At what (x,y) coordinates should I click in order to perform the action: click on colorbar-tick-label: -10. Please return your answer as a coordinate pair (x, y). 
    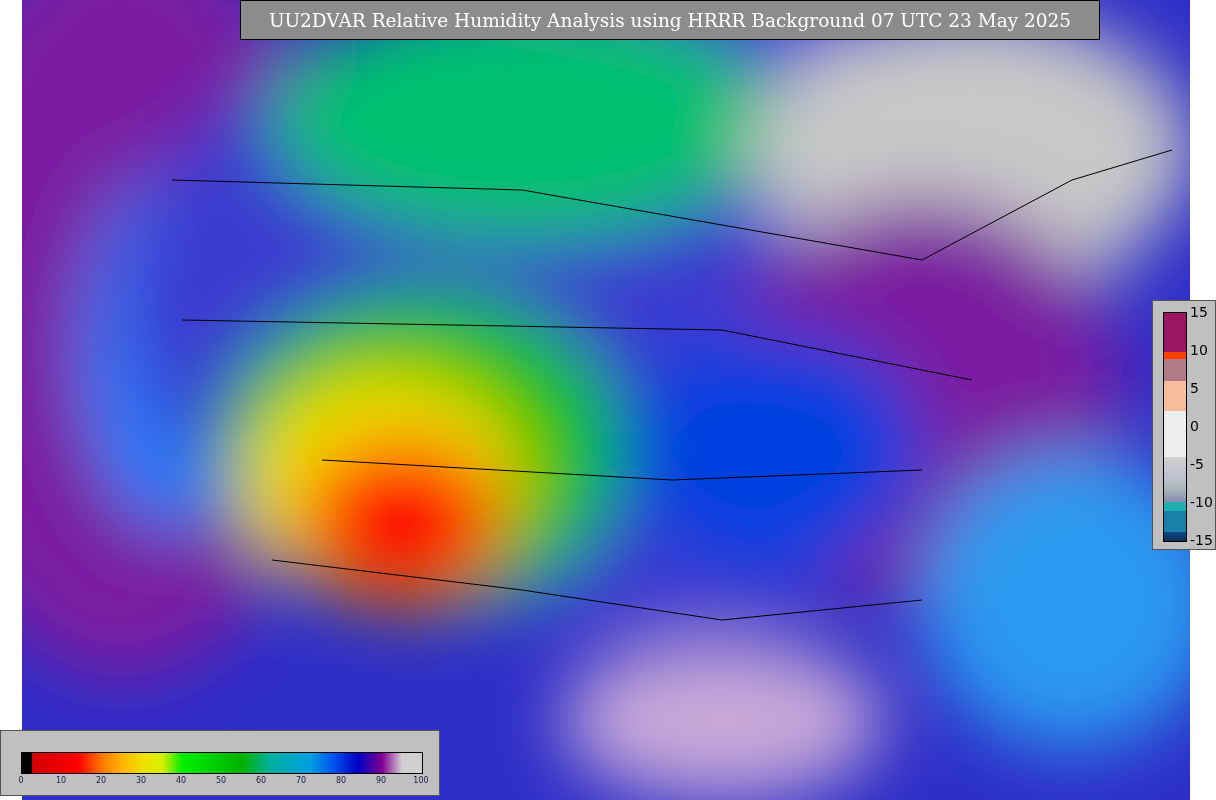
    Looking at the image, I should click on (1201, 502).